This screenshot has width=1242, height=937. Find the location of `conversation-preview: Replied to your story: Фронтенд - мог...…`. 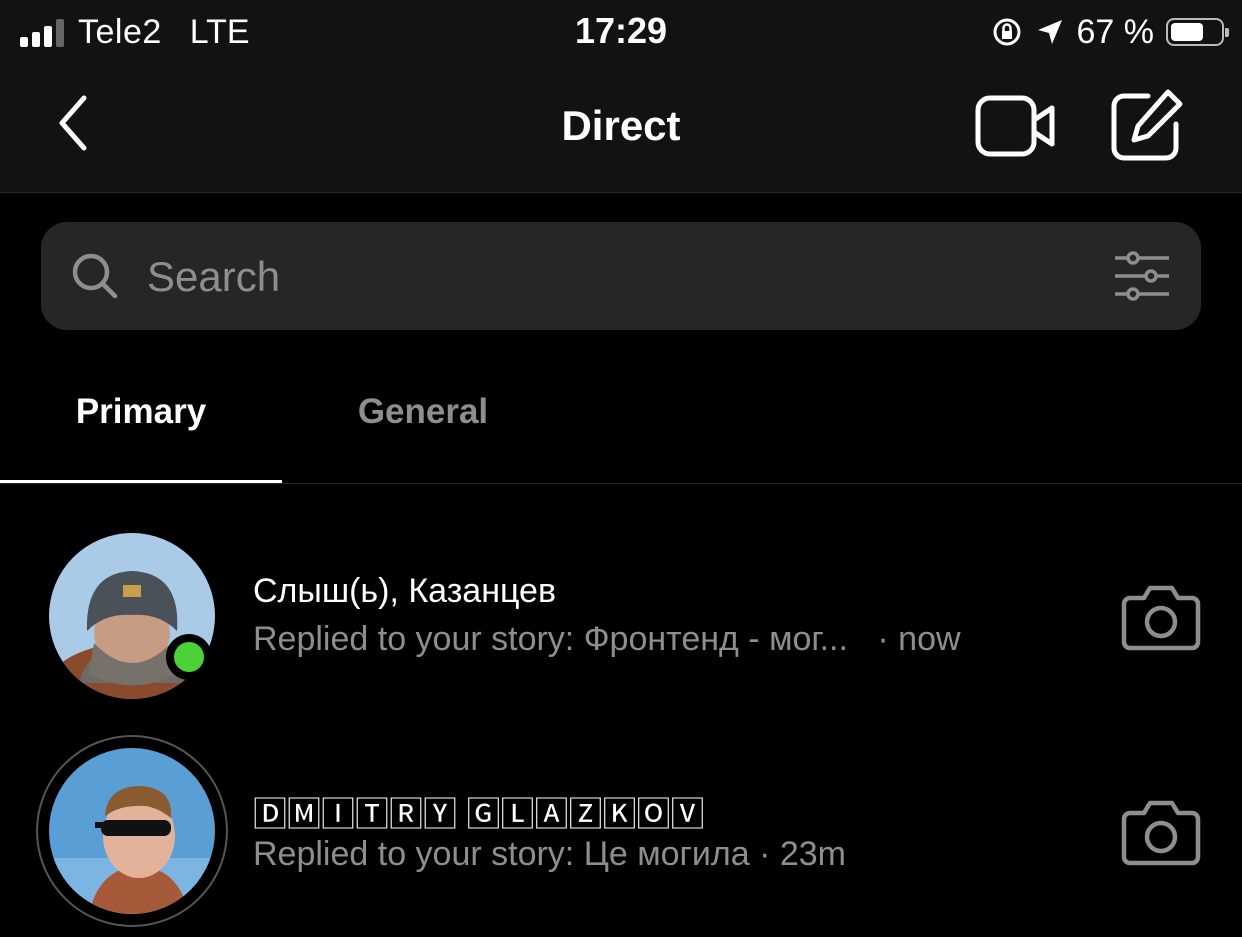

conversation-preview: Replied to your story: Фронтенд - мог...… is located at coordinates (607, 639).